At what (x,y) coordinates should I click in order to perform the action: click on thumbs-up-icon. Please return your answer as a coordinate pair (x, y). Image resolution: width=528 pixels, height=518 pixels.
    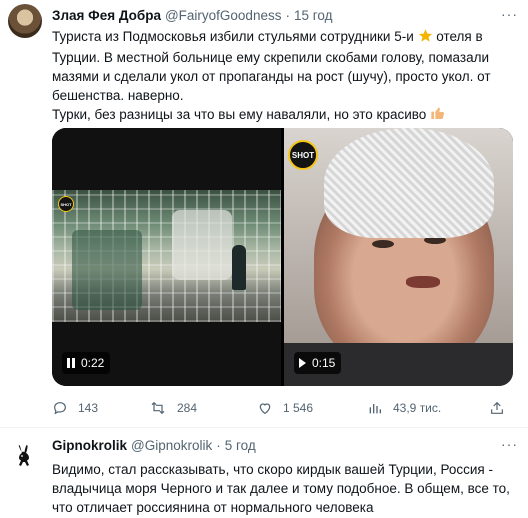
    Looking at the image, I should click on (438, 115).